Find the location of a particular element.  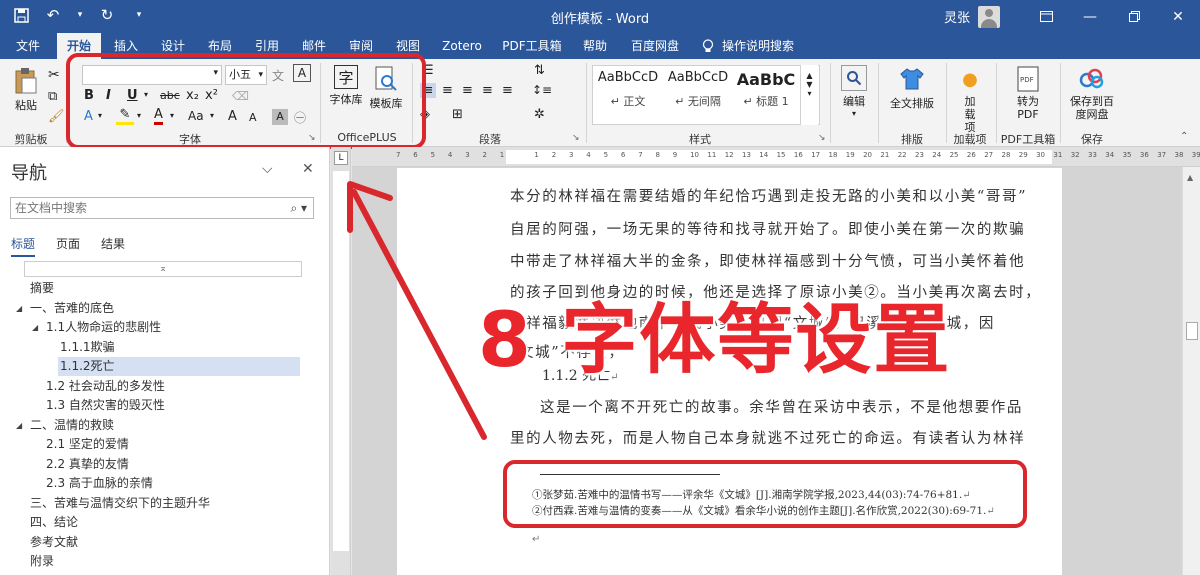

styles-more-button: ▲ ▼ ▾ is located at coordinates (809, 95).